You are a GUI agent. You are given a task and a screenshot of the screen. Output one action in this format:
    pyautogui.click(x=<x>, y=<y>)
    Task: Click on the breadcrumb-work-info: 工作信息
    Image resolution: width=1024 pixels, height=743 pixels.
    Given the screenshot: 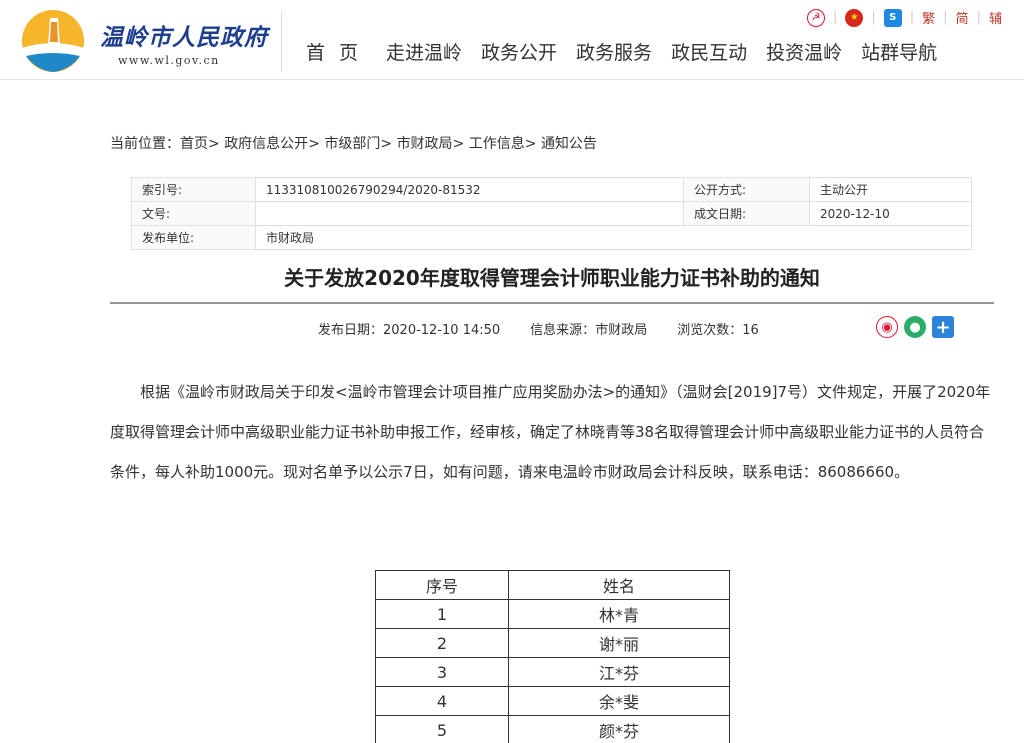 What is the action you would take?
    pyautogui.click(x=497, y=144)
    